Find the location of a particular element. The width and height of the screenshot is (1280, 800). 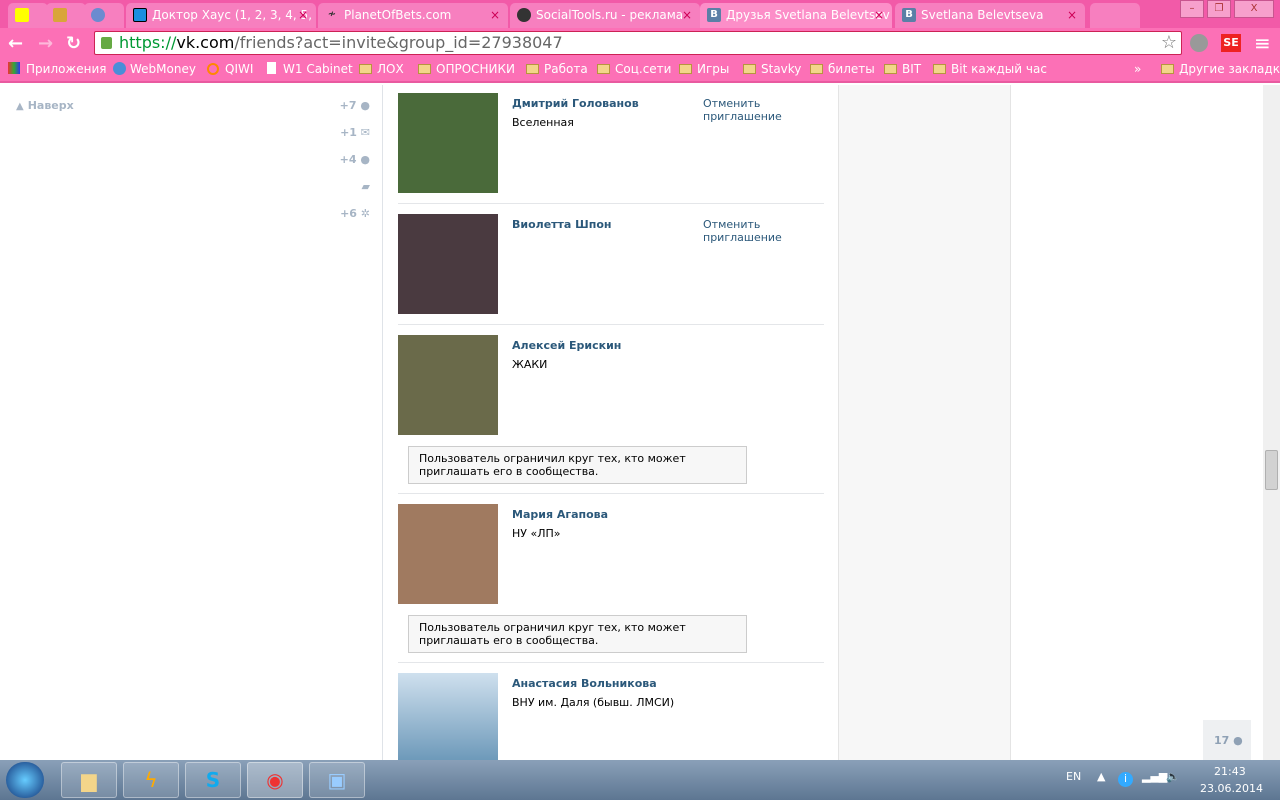

winamp-icon: ϟ is located at coordinates (151, 780).